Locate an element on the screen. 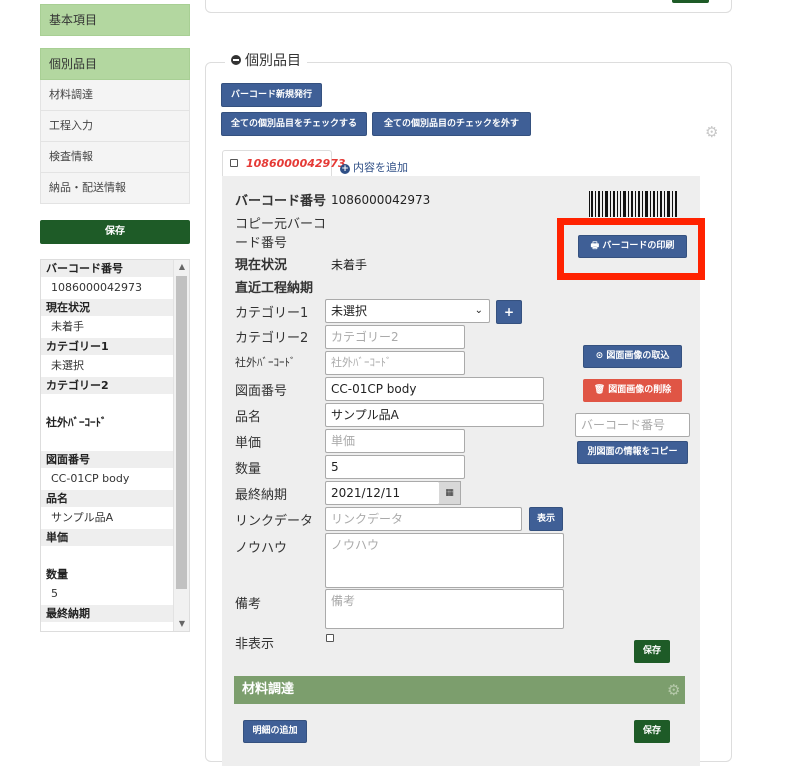 The height and width of the screenshot is (766, 796). name-label: 品名 is located at coordinates (248, 417).